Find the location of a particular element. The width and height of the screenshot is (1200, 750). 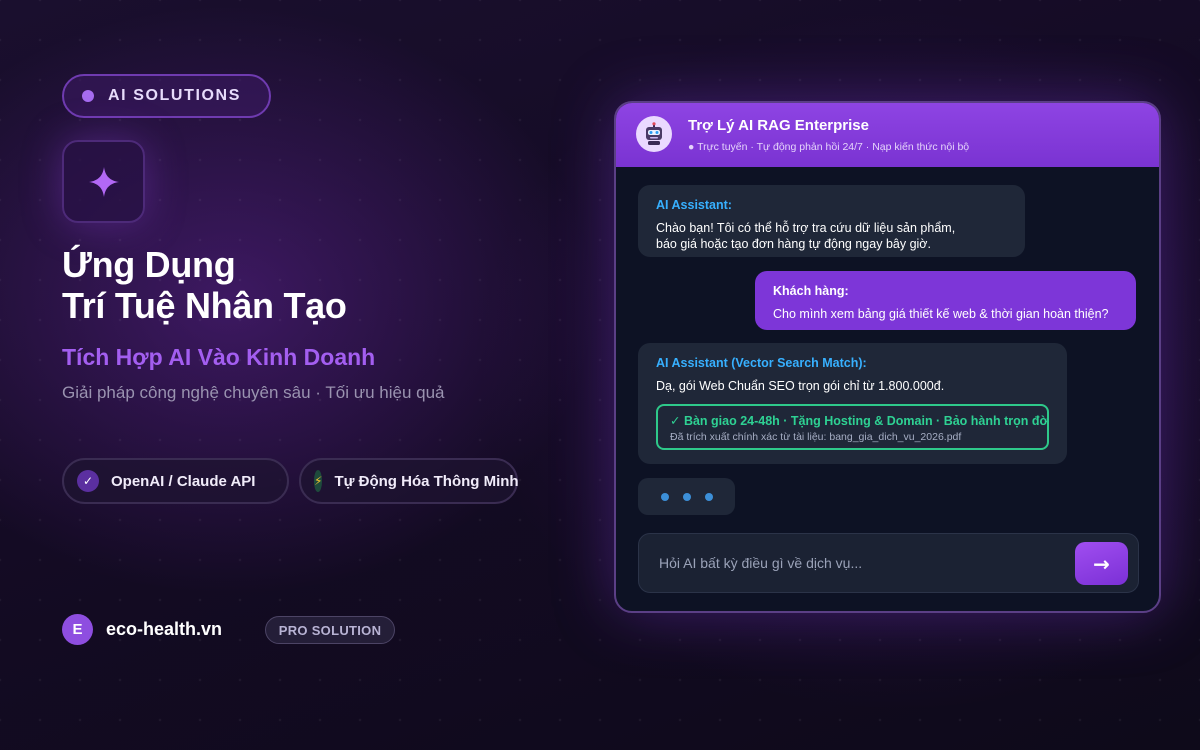

message-sender: AI Assistant (Vector Search Match): is located at coordinates (761, 363).